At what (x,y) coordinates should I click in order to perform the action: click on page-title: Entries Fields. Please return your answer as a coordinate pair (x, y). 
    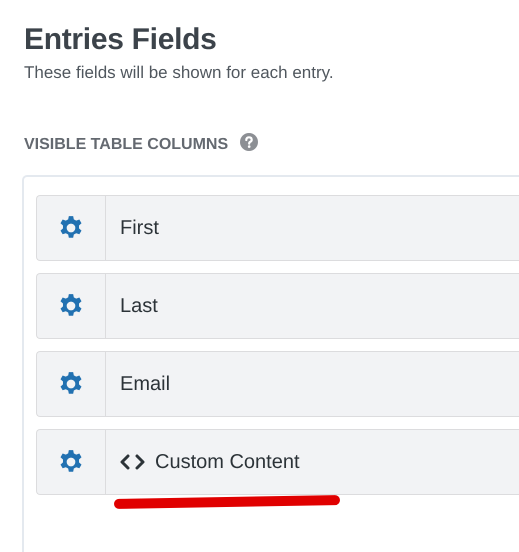
    Looking at the image, I should click on (120, 40).